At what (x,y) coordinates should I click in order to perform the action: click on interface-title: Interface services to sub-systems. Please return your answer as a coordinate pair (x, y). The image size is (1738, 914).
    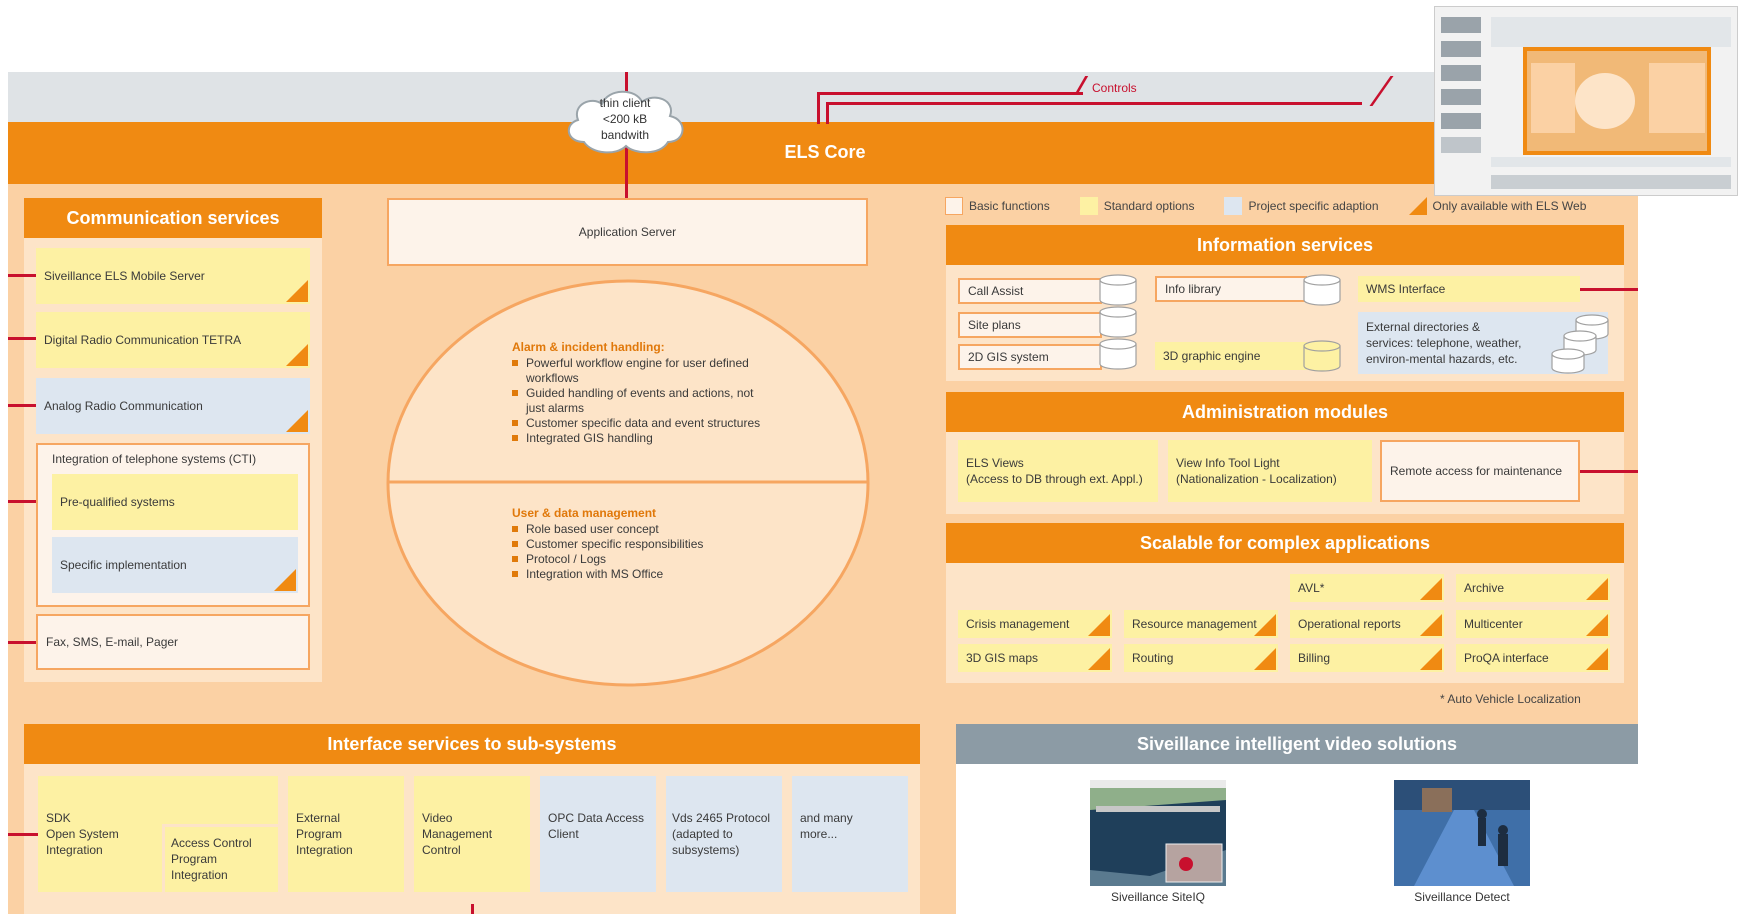
    Looking at the image, I should click on (472, 744).